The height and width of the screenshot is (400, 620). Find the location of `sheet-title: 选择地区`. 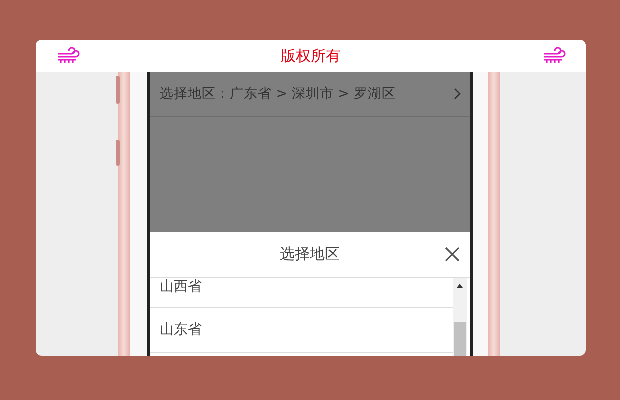

sheet-title: 选择地区 is located at coordinates (310, 254).